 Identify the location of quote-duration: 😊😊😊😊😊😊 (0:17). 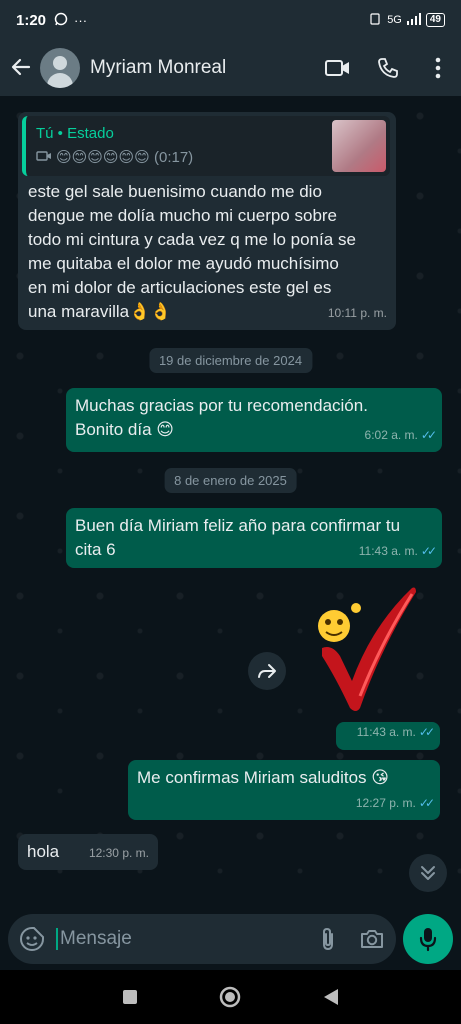
(125, 157).